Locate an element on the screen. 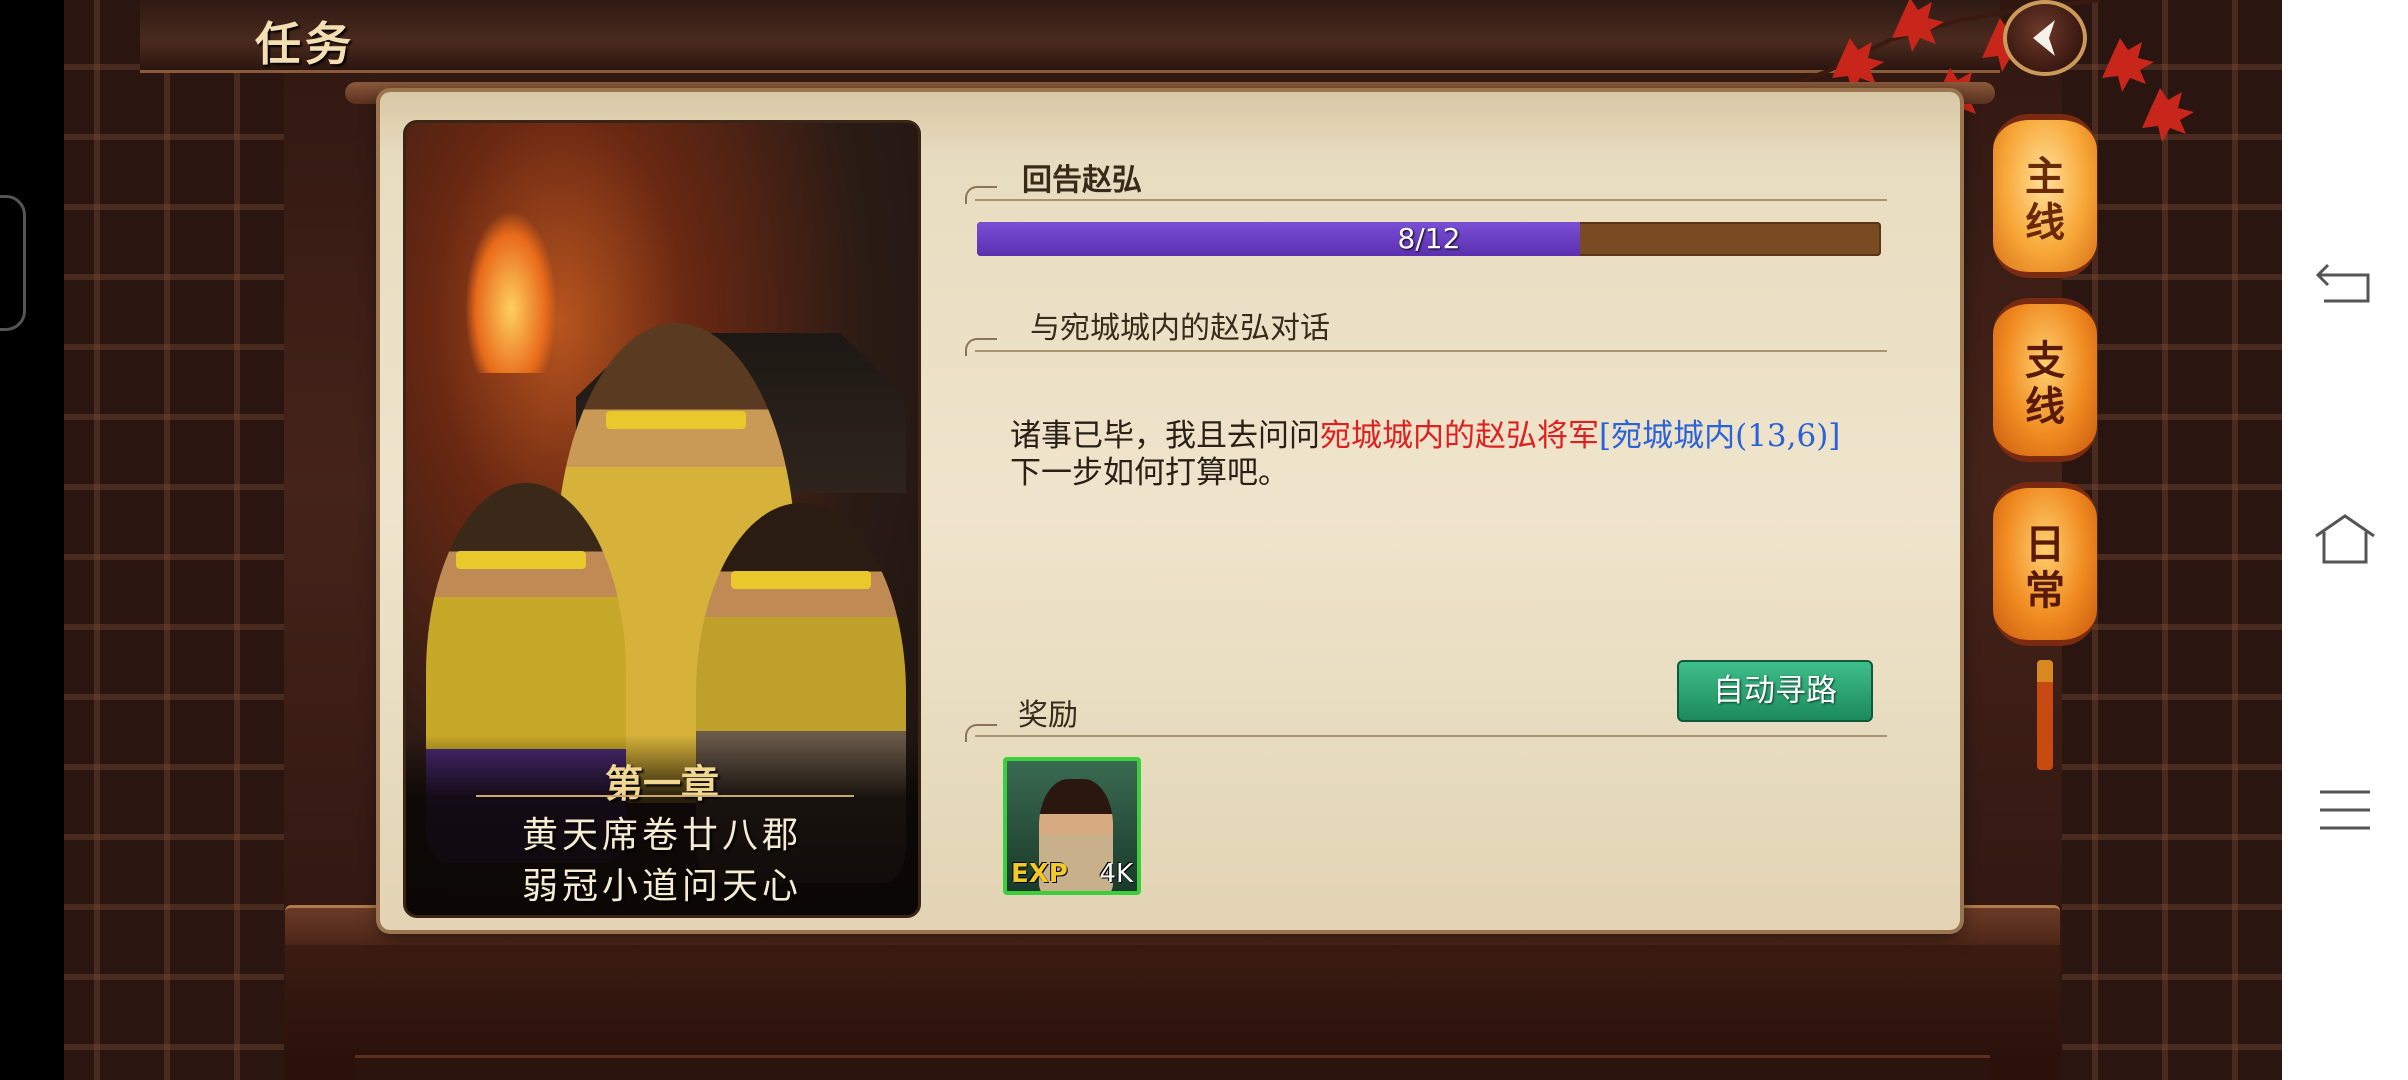  flame-talisman is located at coordinates (511, 293).